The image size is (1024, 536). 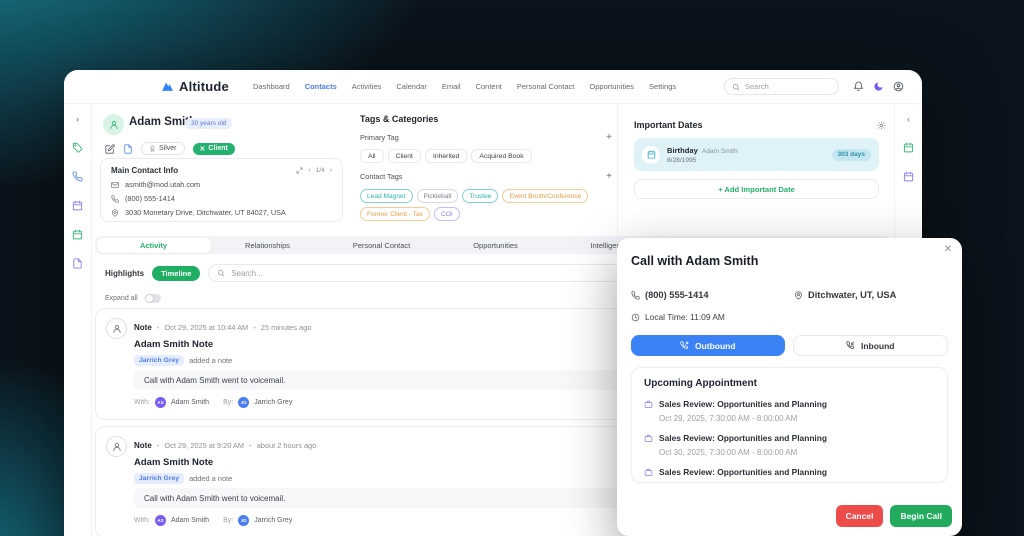 What do you see at coordinates (320, 170) in the screenshot?
I see `page-indicator: 1/4` at bounding box center [320, 170].